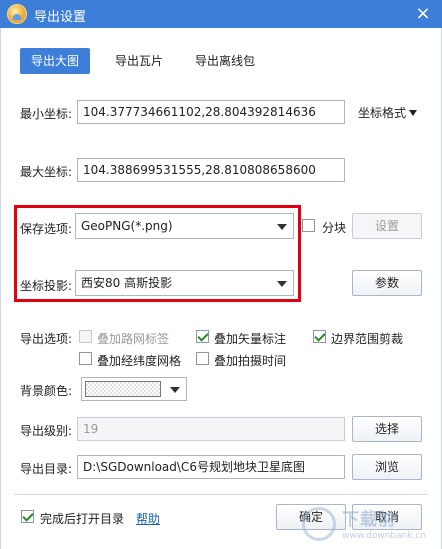 The width and height of the screenshot is (442, 549). What do you see at coordinates (82, 519) in the screenshot?
I see `open-dir-label: 完成后打开目录` at bounding box center [82, 519].